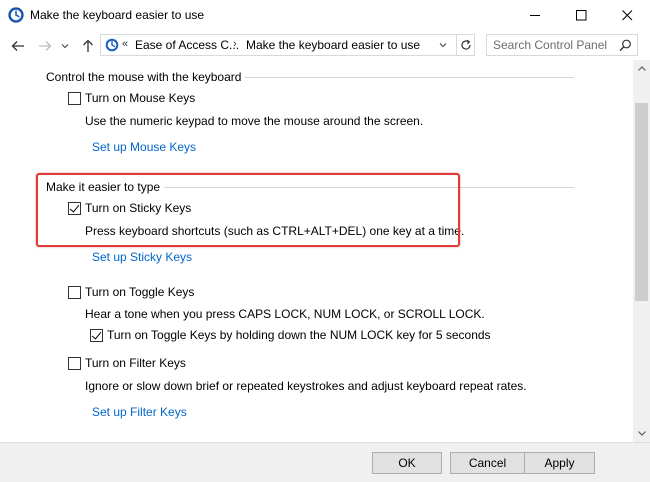 This screenshot has height=482, width=650. I want to click on apply-button: Apply, so click(559, 463).